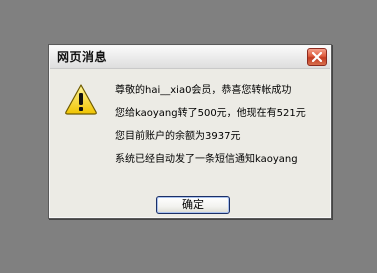 The image size is (377, 273). I want to click on dialog-title: 网页消息, so click(82, 57).